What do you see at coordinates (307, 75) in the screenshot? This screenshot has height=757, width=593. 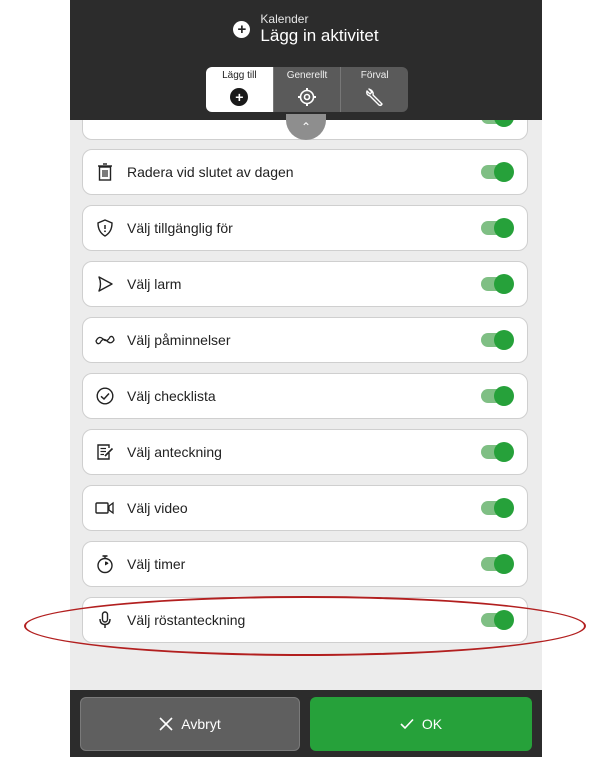 I see `tab-general-label: Generellt` at bounding box center [307, 75].